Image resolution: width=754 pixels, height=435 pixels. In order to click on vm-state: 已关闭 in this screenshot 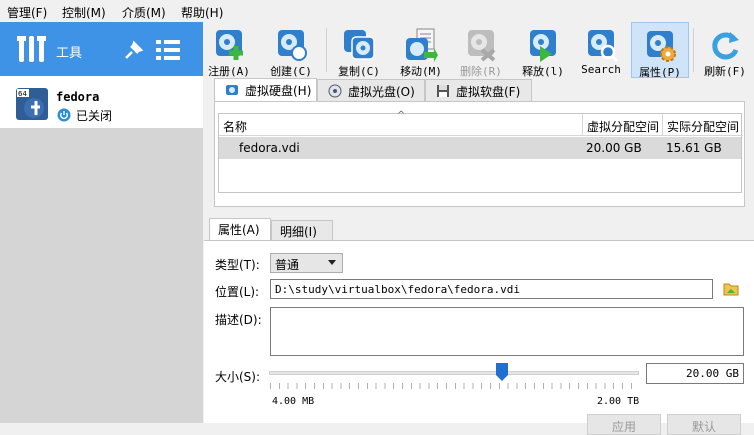, I will do `click(94, 116)`.